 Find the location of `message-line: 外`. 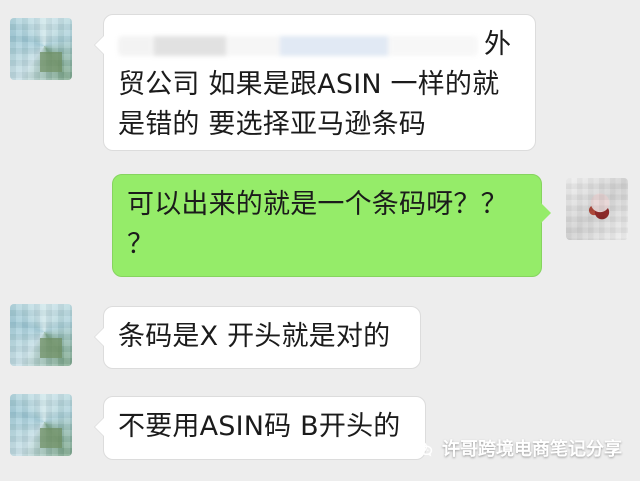

message-line: 外 is located at coordinates (319, 45).